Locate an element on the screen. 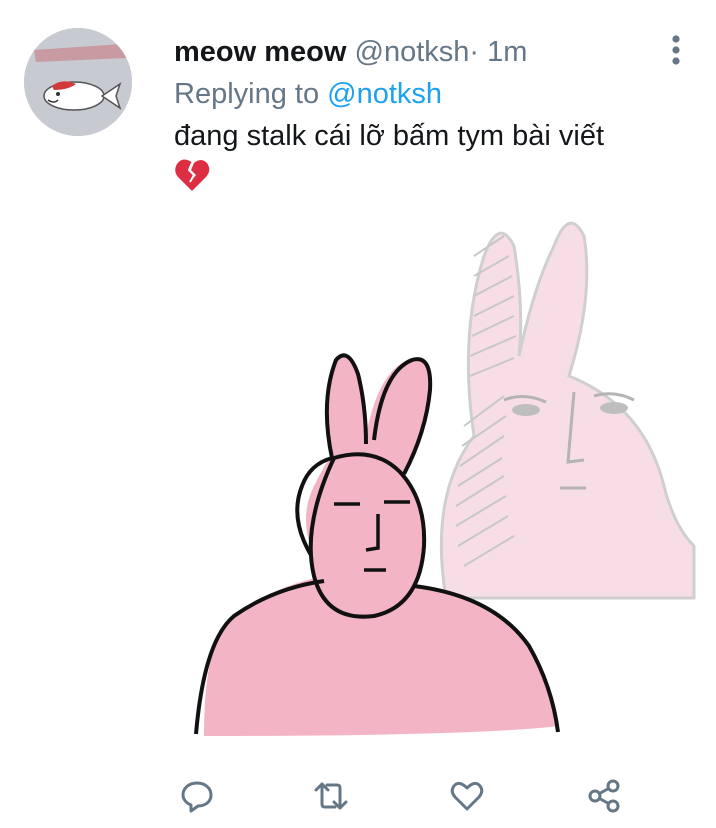  user-handle: @notksh is located at coordinates (412, 52).